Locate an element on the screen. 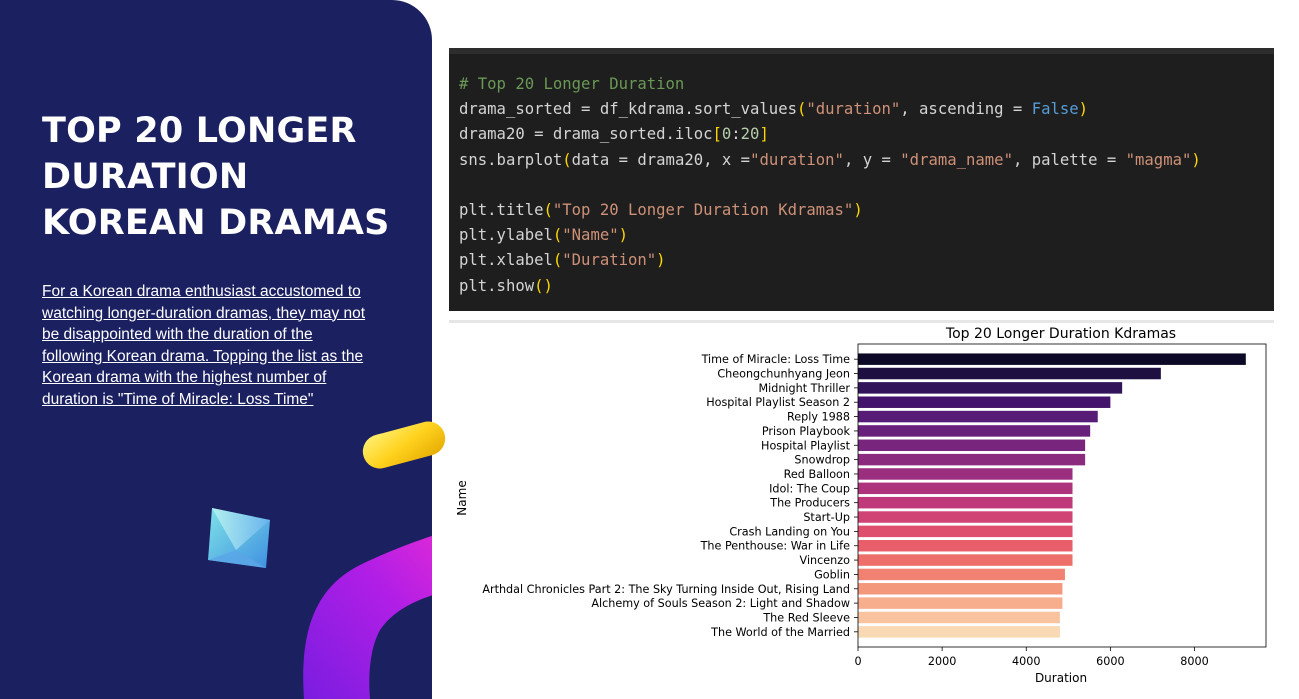 The width and height of the screenshot is (1299, 699). y-tick-label: The Producers is located at coordinates (809, 503).